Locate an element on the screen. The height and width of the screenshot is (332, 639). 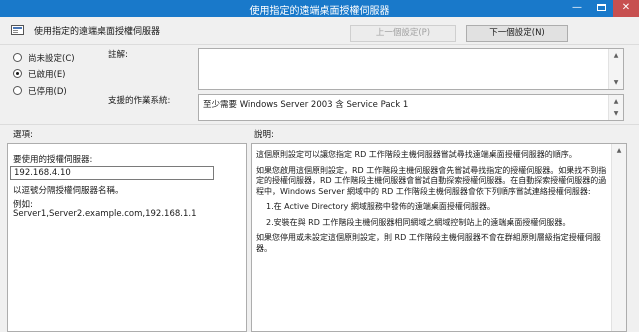
maximize-icon is located at coordinates (601, 7).